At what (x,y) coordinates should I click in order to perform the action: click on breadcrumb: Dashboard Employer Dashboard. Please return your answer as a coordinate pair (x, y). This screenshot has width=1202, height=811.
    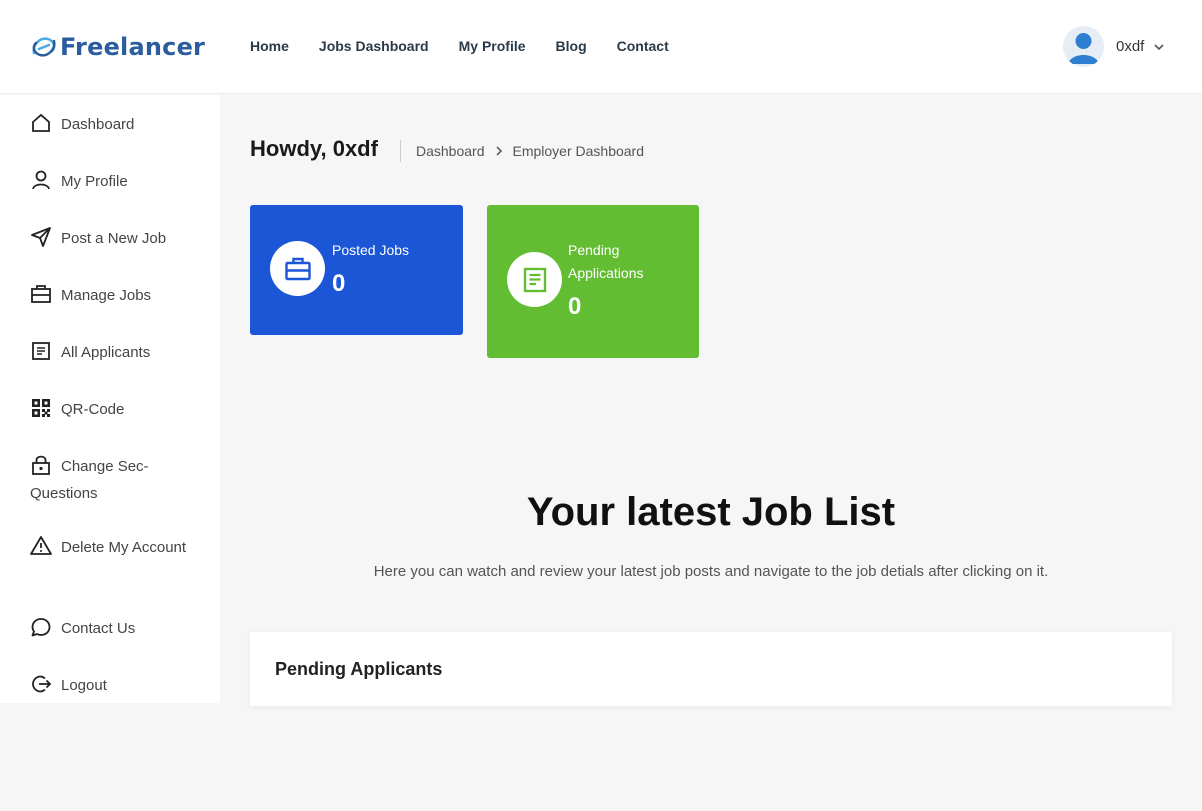
    Looking at the image, I should click on (522, 151).